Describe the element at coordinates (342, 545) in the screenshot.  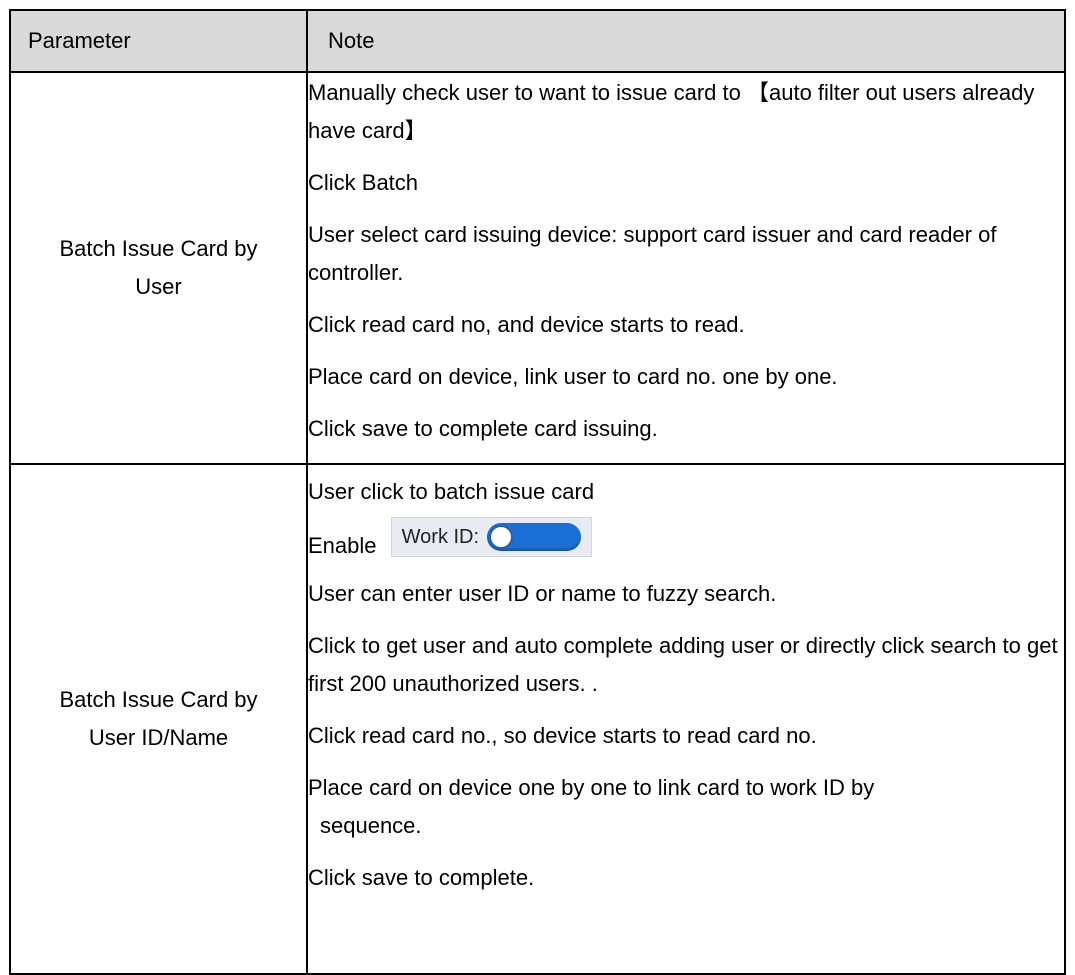
I see `enable-text: Enable` at that location.